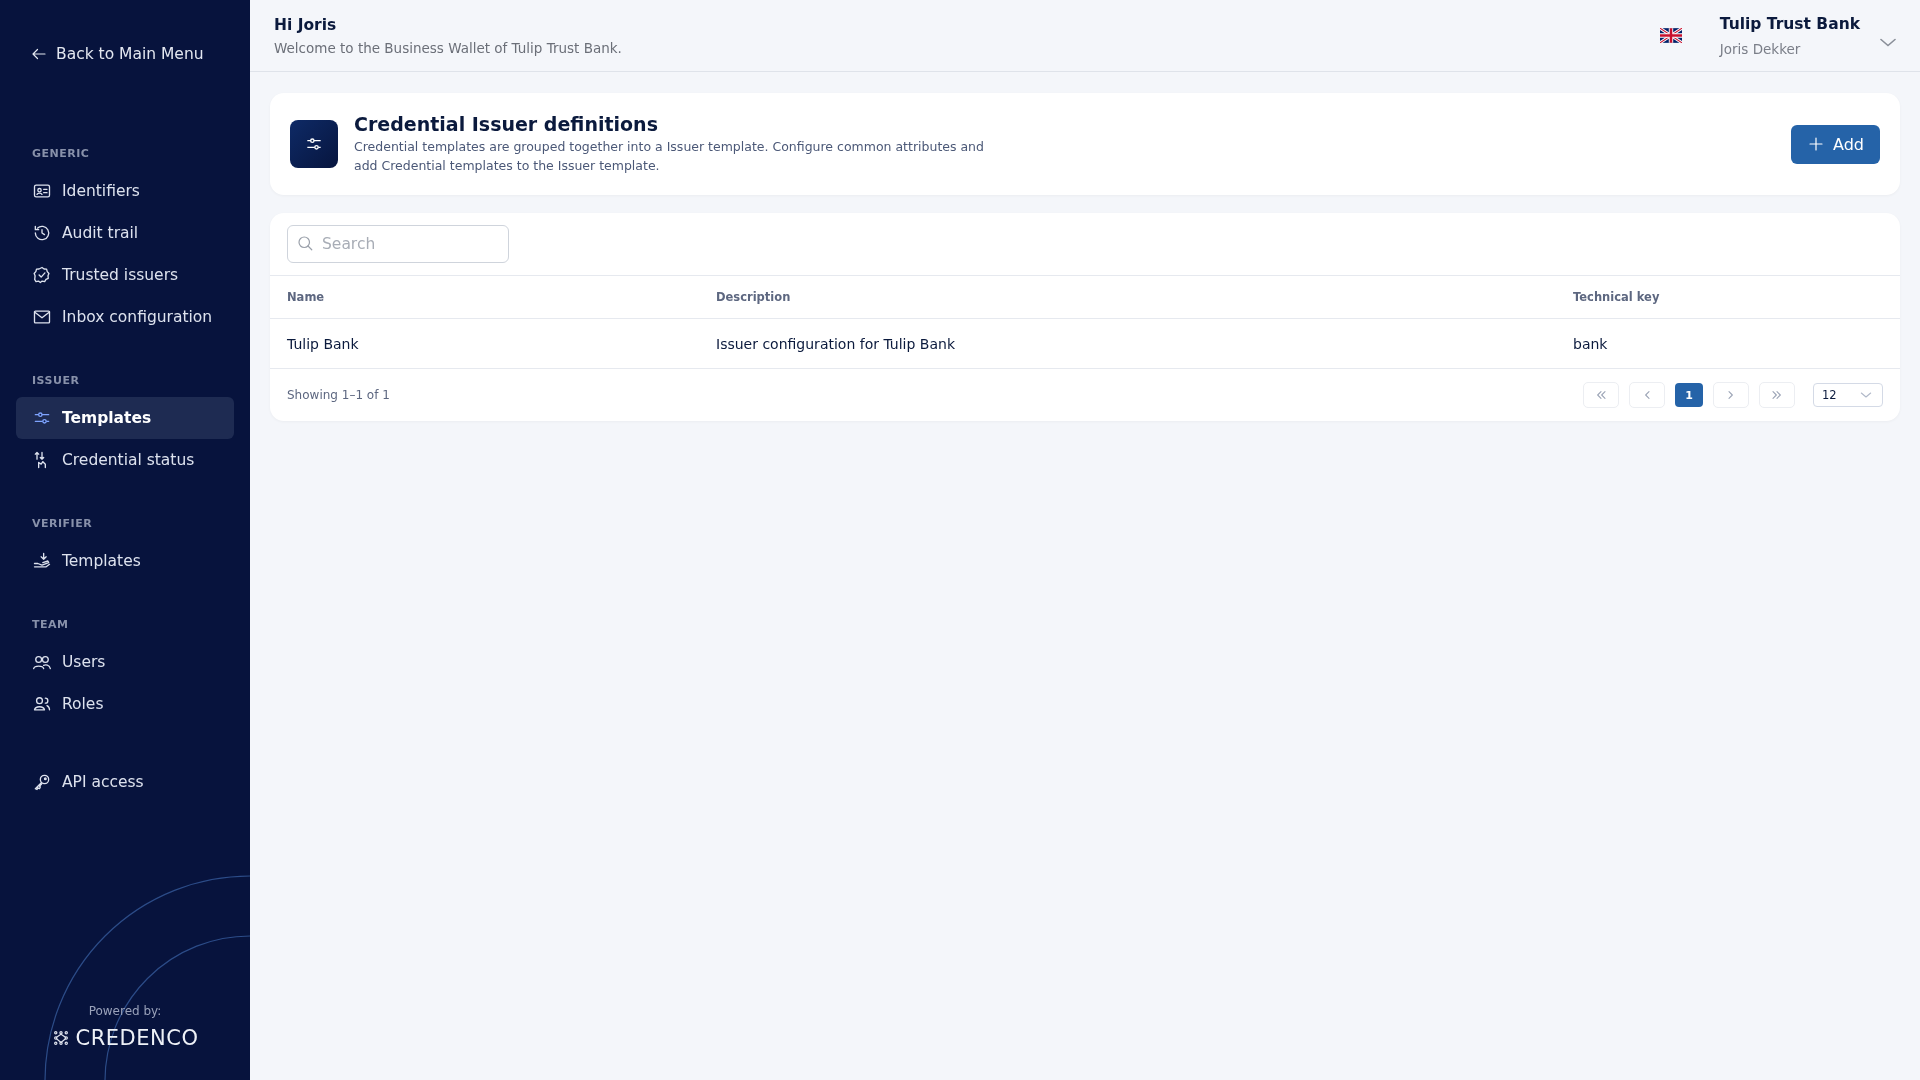  Describe the element at coordinates (306, 24) in the screenshot. I see `greeting: Hi Joris` at that location.